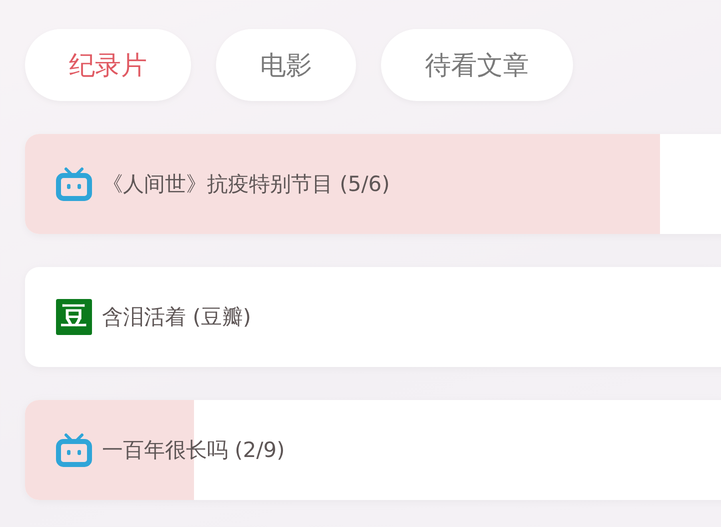  What do you see at coordinates (286, 65) in the screenshot?
I see `category-tab: 电影` at bounding box center [286, 65].